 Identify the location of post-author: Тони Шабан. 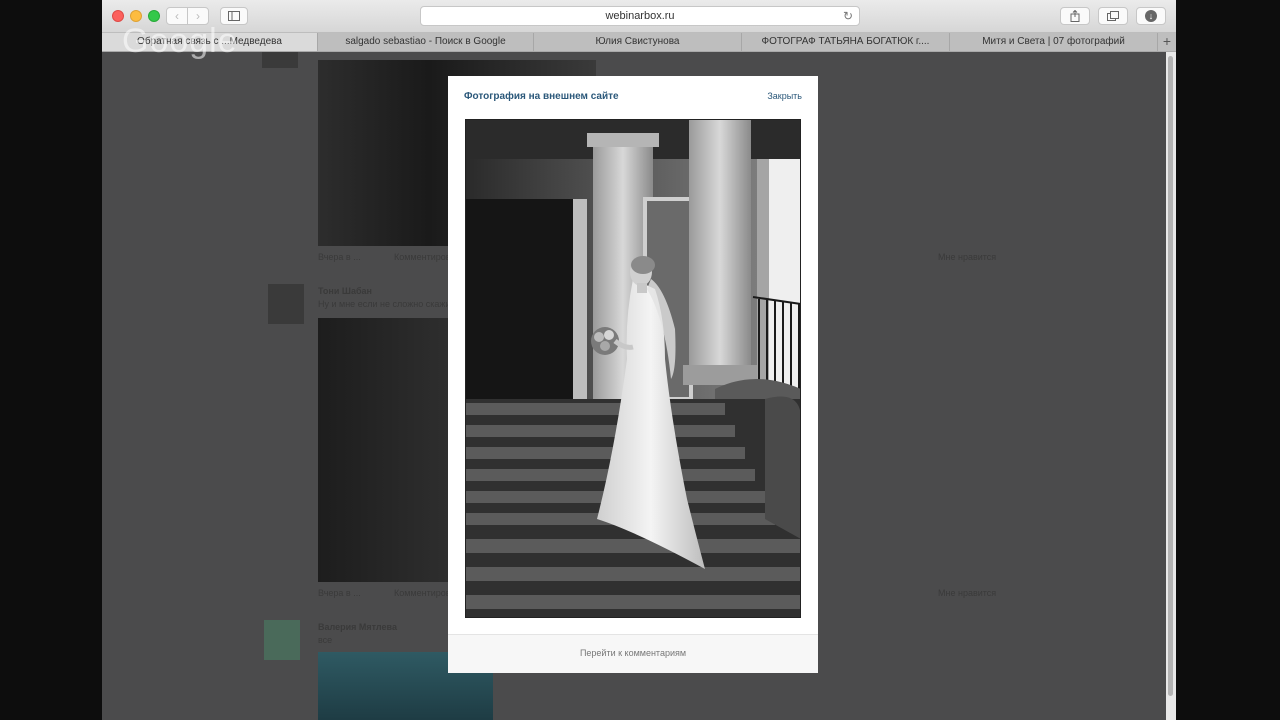
(345, 291).